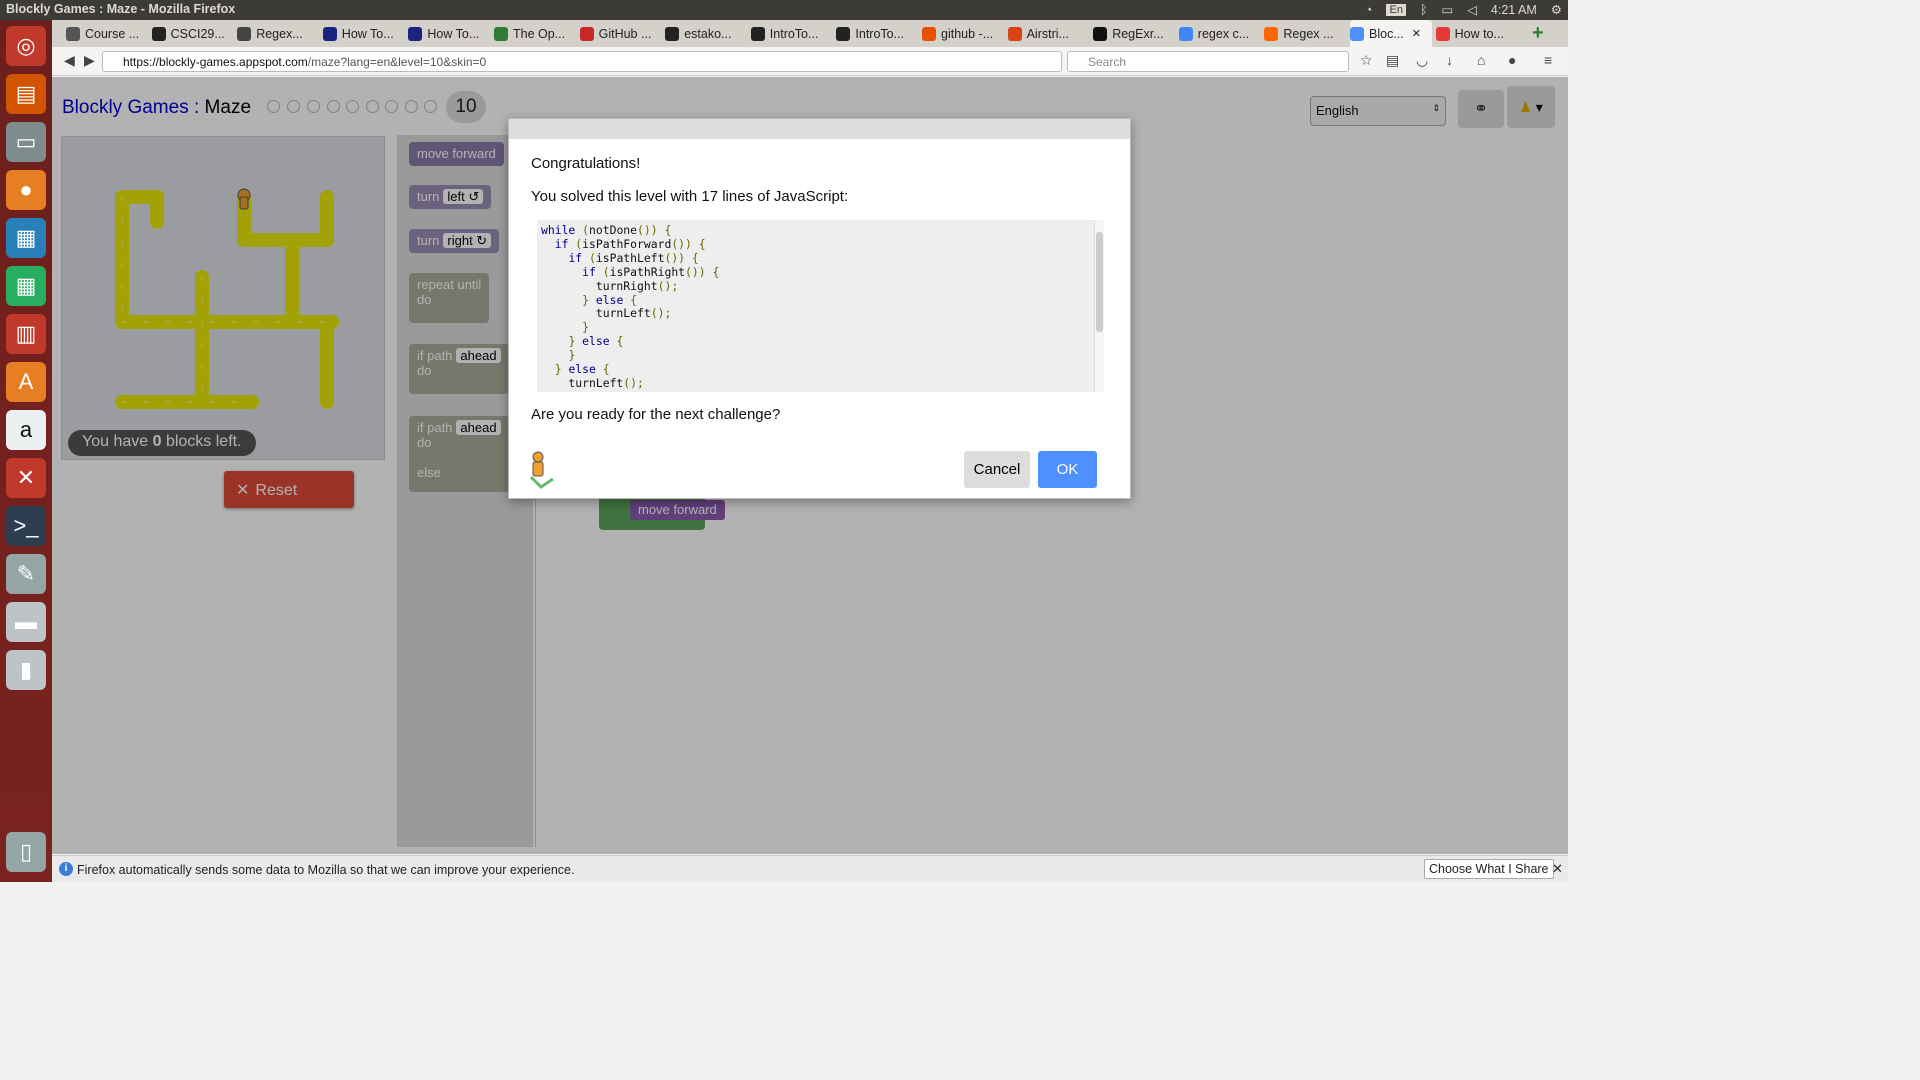  I want to click on chat-icon: ●, so click(1512, 60).